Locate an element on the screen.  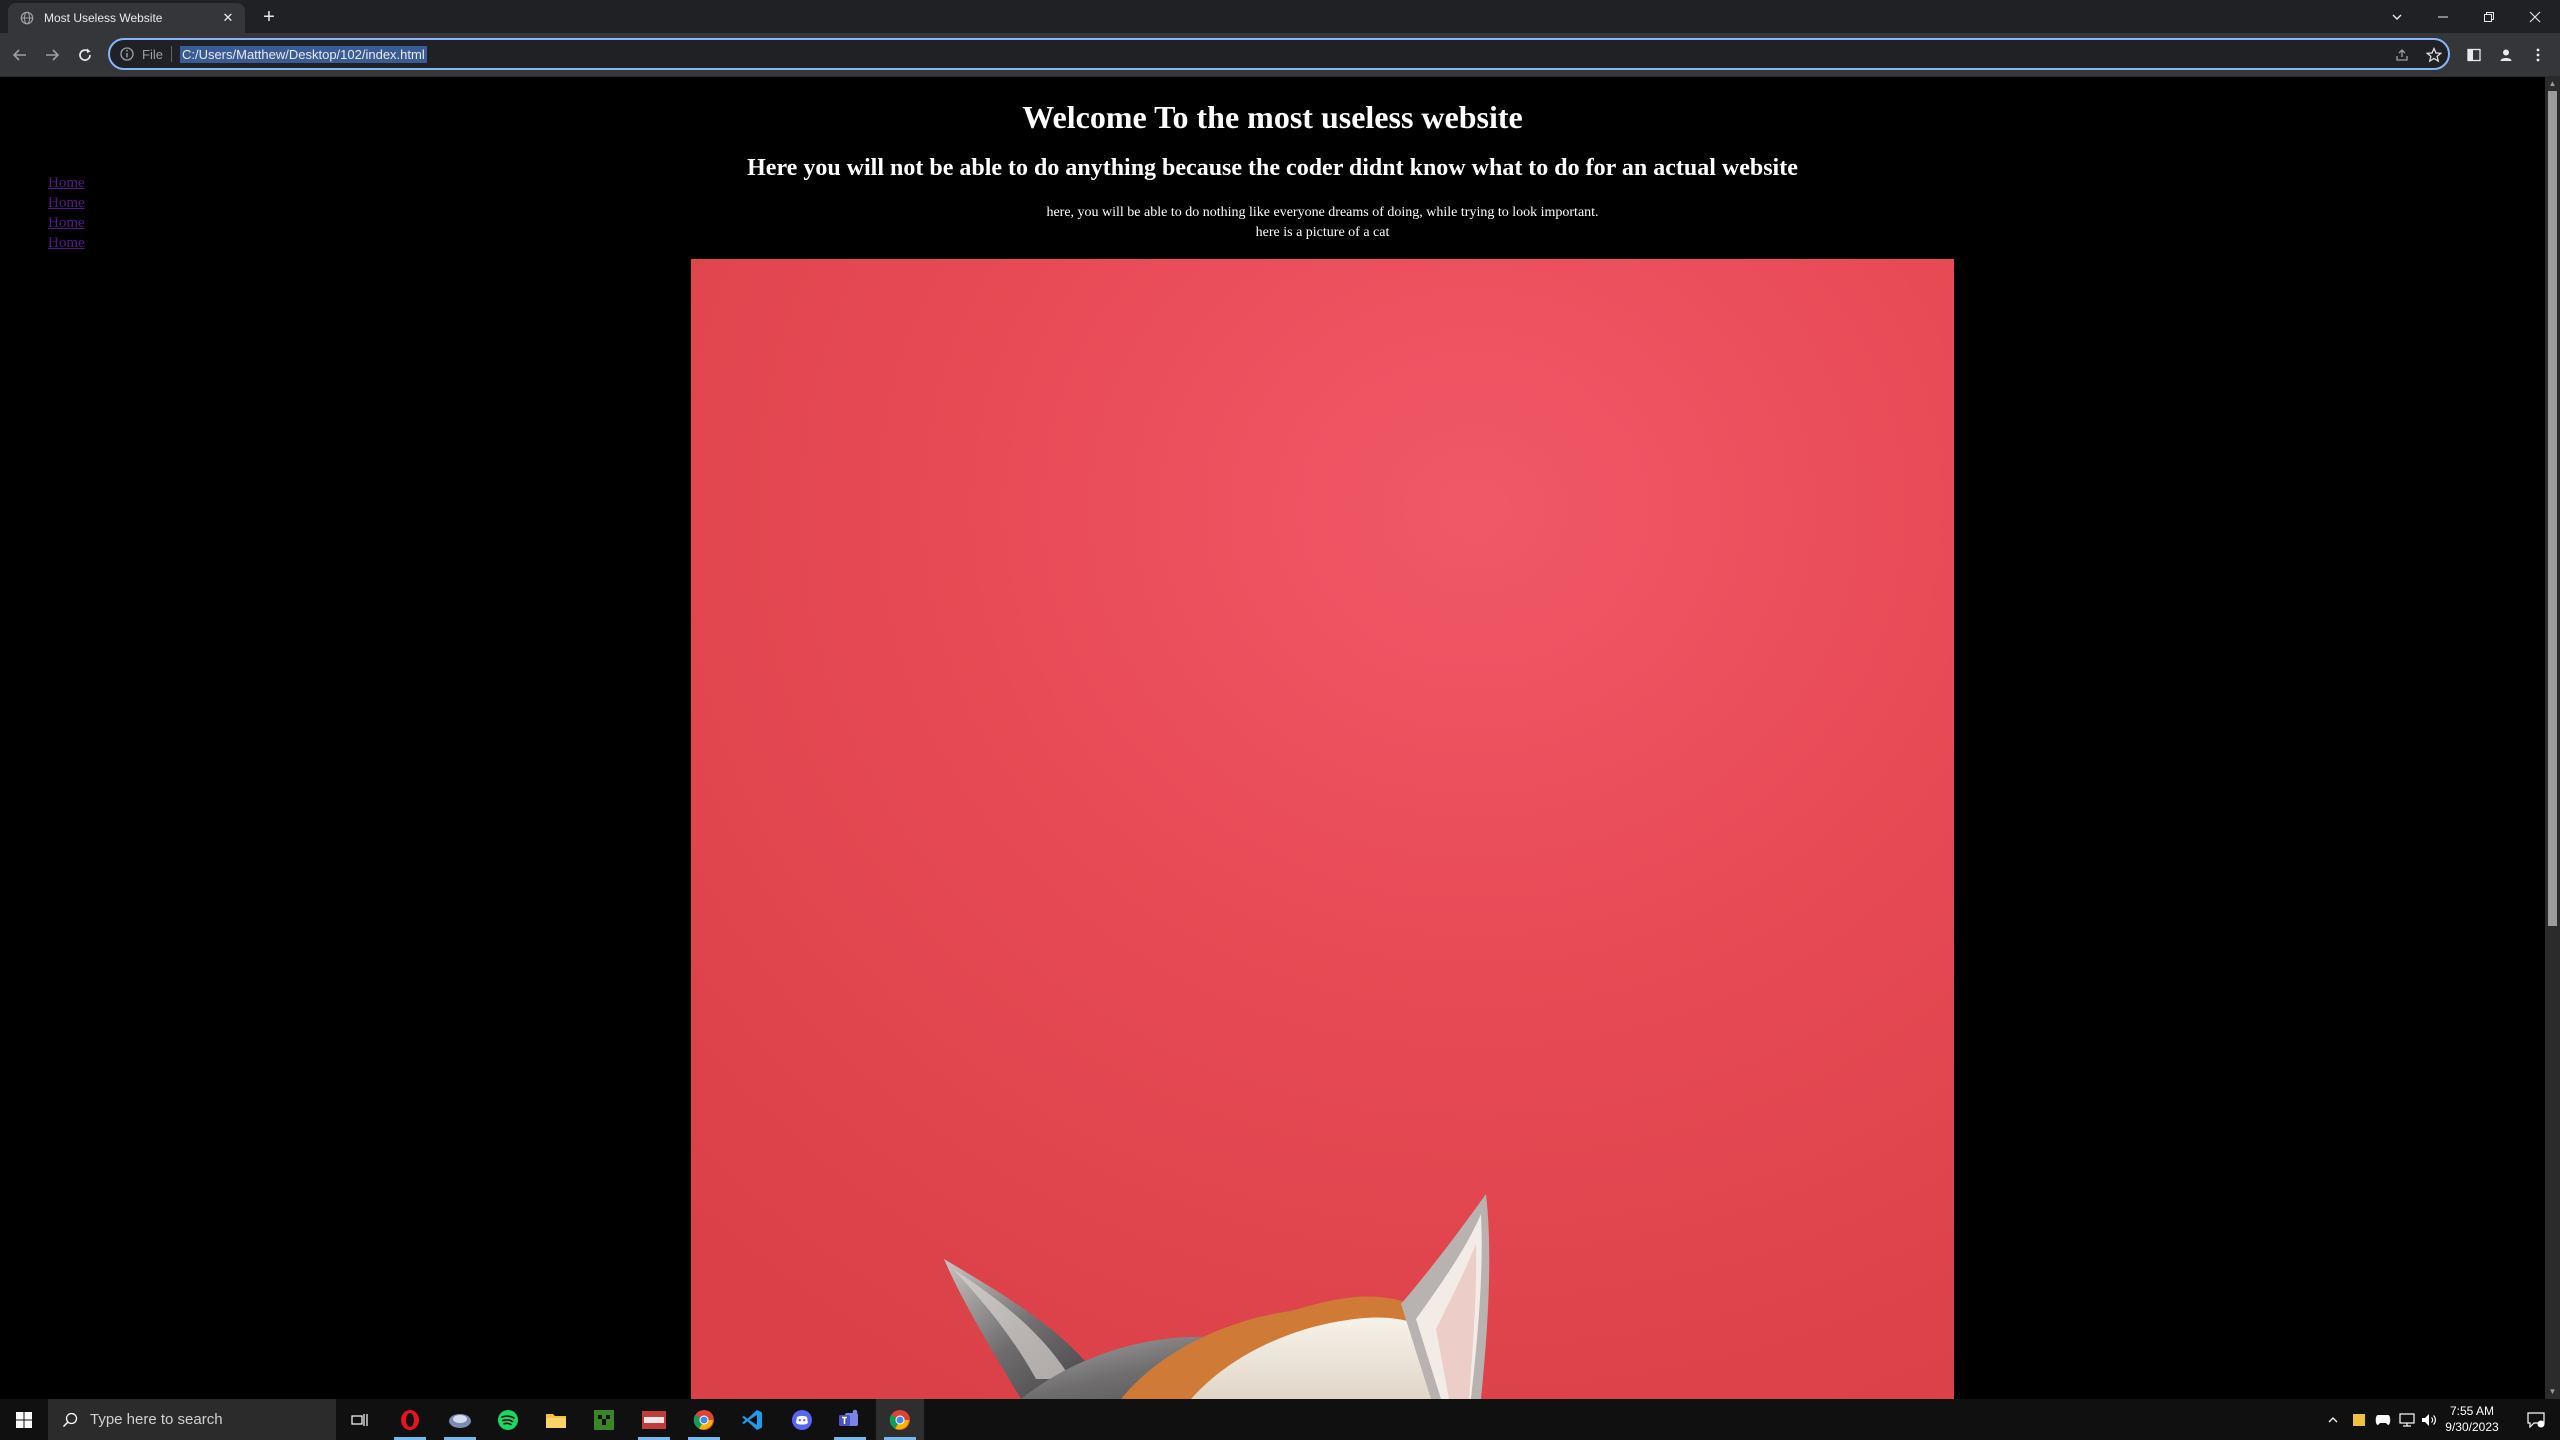
windows-taskbar: Type here to search 7:55 AM 9/30/2023 is located at coordinates (1280, 1419).